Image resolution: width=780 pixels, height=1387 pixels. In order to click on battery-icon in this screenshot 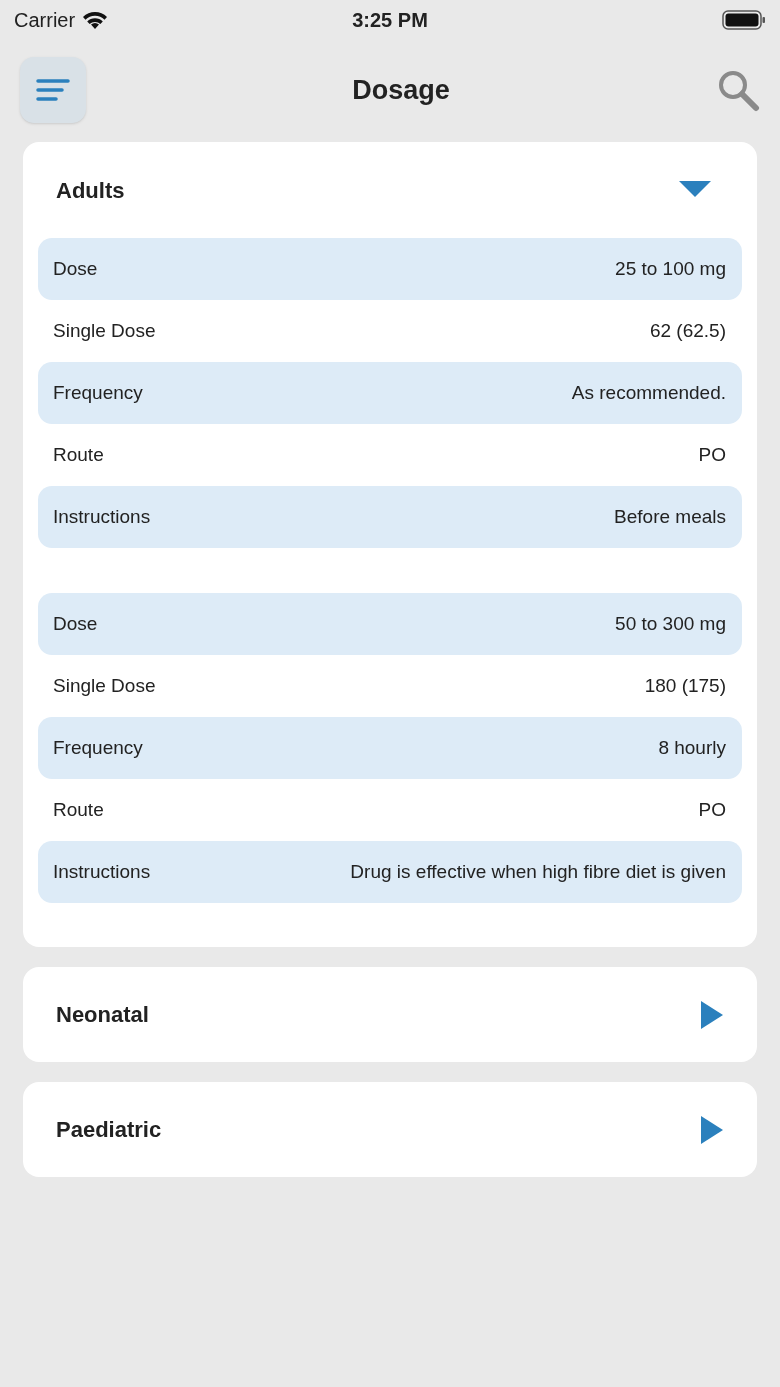, I will do `click(744, 20)`.